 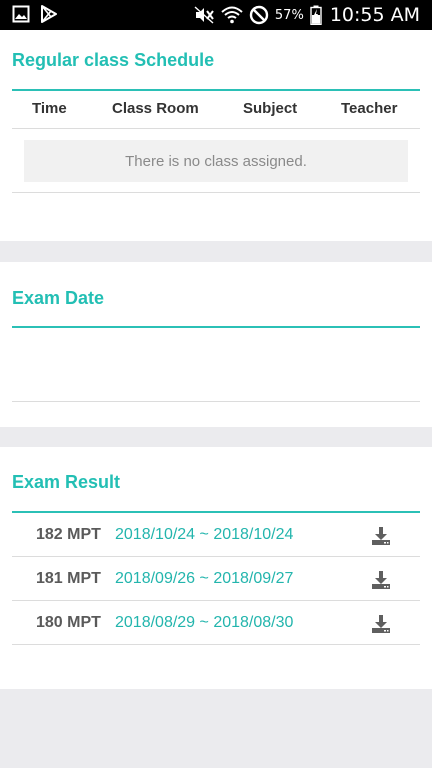 I want to click on exam-result-row: 180 MPT 2018/08/29 ~ 2018/08/30, so click(x=216, y=623).